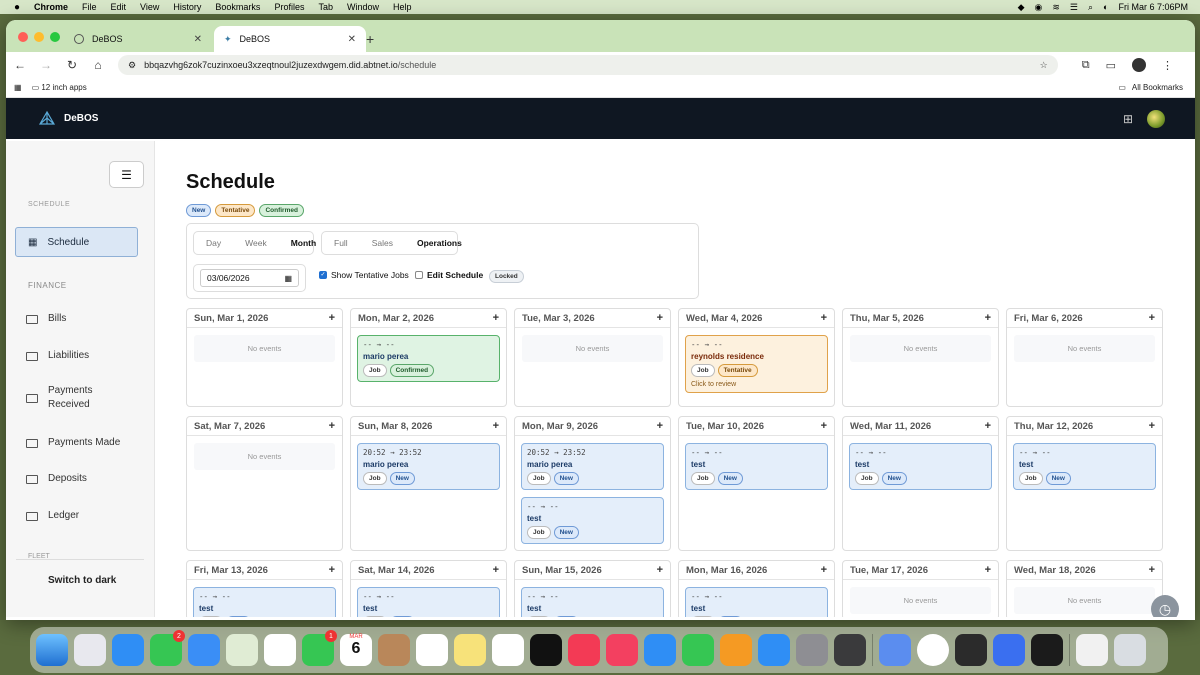 Image resolution: width=1200 pixels, height=675 pixels. Describe the element at coordinates (86, 398) in the screenshot. I see `sidebar-item-payments-received: Payments Received` at that location.